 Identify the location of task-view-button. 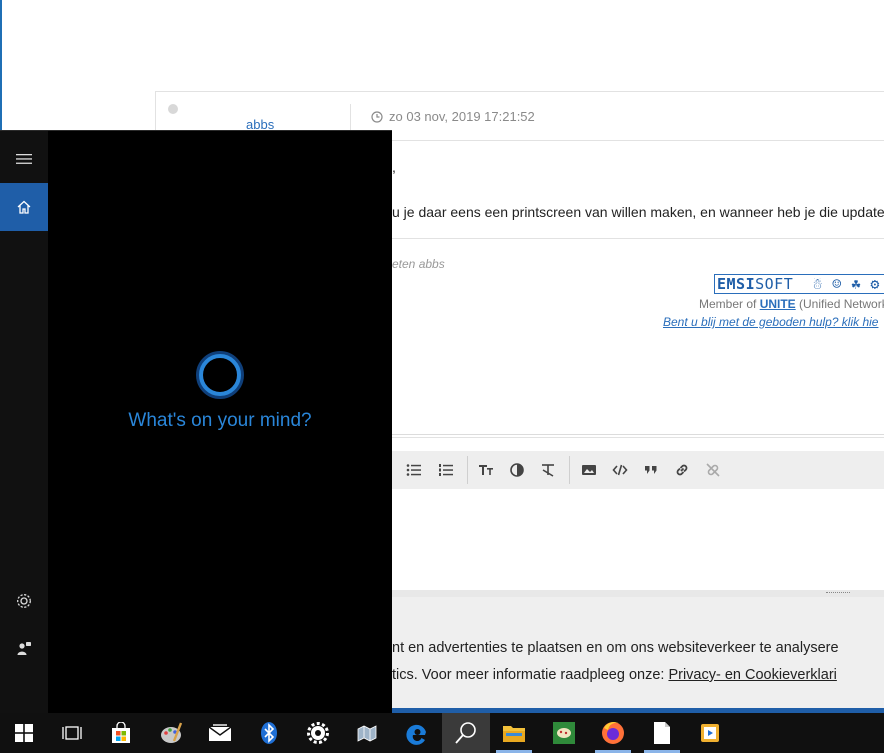
(72, 733).